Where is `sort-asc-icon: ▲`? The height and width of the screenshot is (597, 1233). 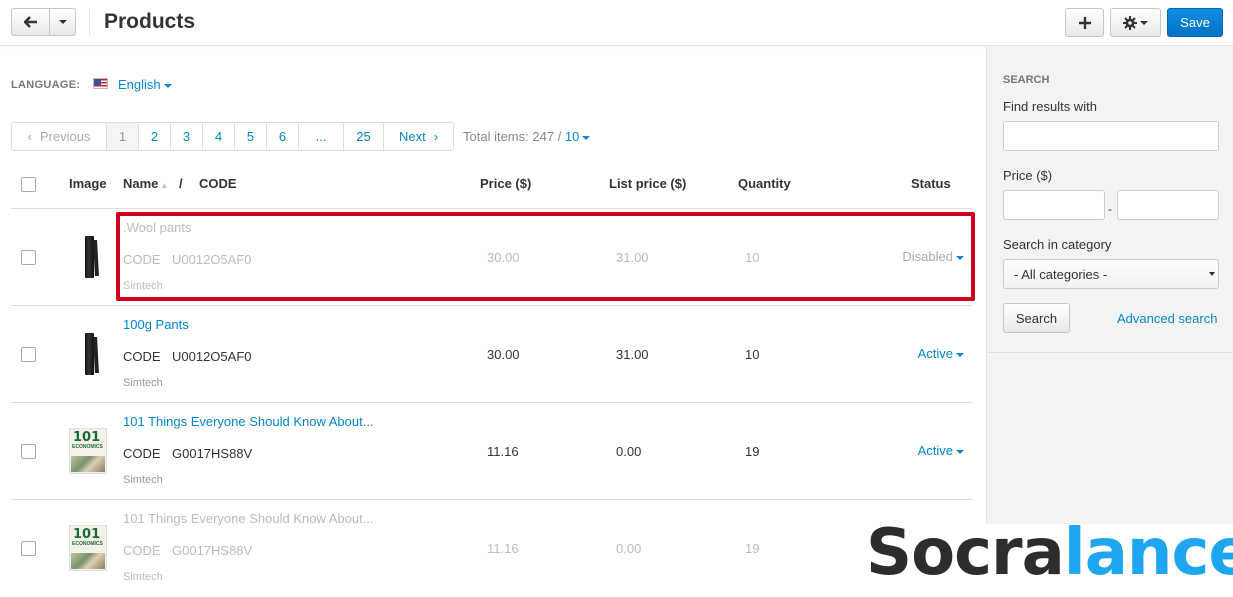
sort-asc-icon: ▲ is located at coordinates (164, 185).